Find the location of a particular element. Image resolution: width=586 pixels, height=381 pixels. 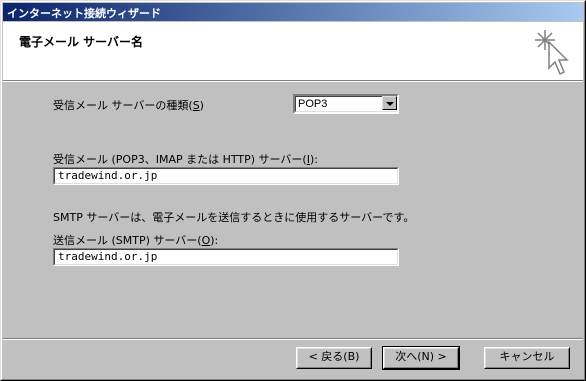

dropdown-button is located at coordinates (389, 103).